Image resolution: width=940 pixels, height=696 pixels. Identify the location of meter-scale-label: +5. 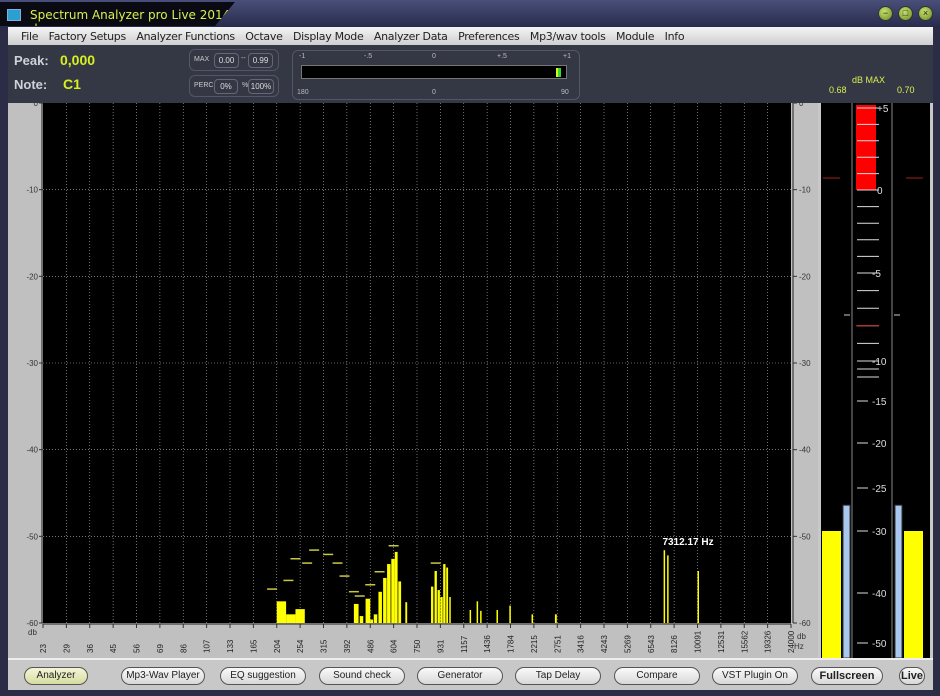
(883, 109).